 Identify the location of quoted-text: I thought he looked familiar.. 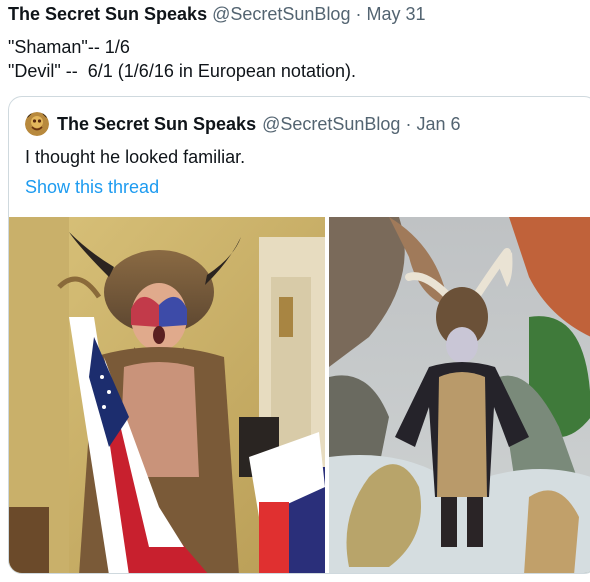
(135, 157).